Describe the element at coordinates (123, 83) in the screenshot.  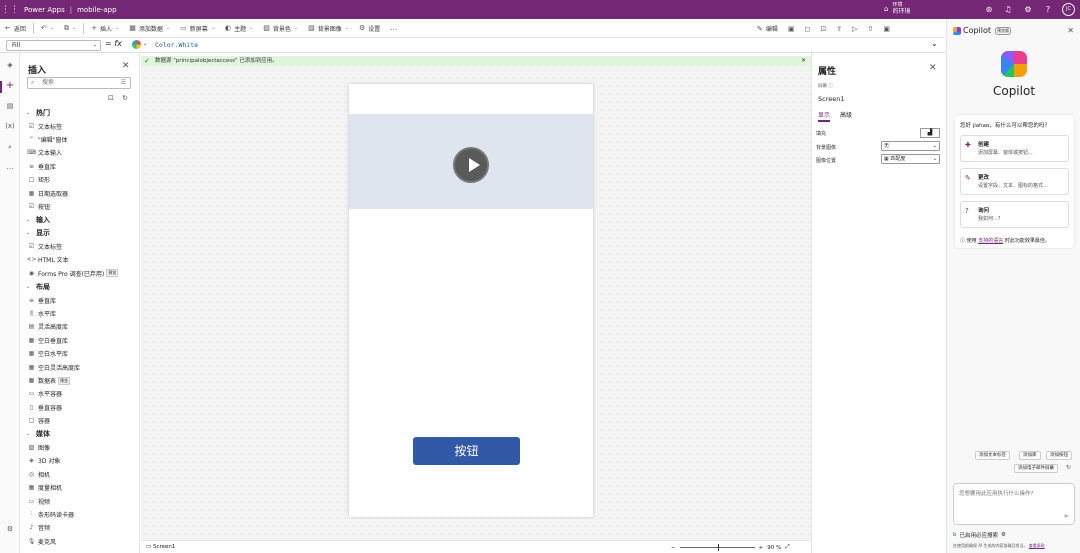
I see `filter-icon: ☰` at that location.